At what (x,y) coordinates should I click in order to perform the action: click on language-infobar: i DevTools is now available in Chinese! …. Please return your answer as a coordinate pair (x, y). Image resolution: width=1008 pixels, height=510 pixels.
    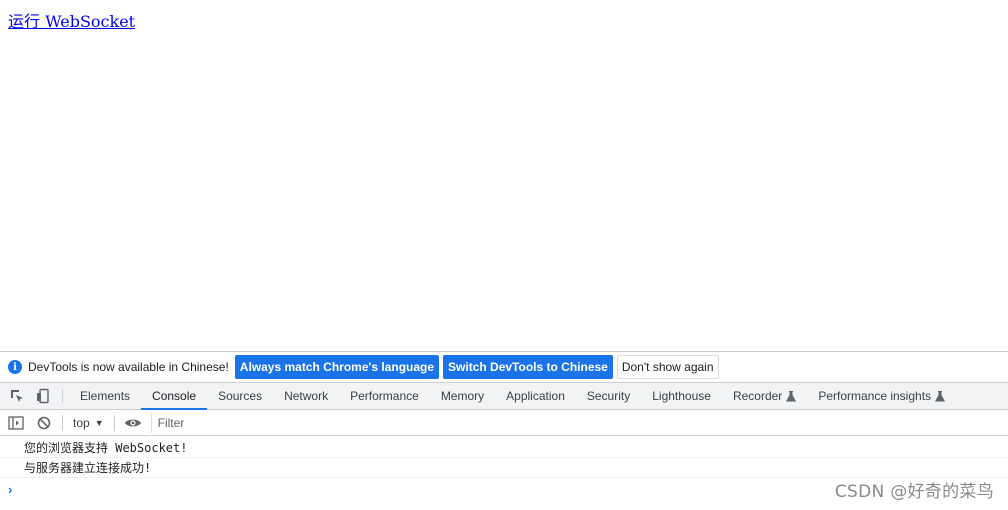
    Looking at the image, I should click on (504, 367).